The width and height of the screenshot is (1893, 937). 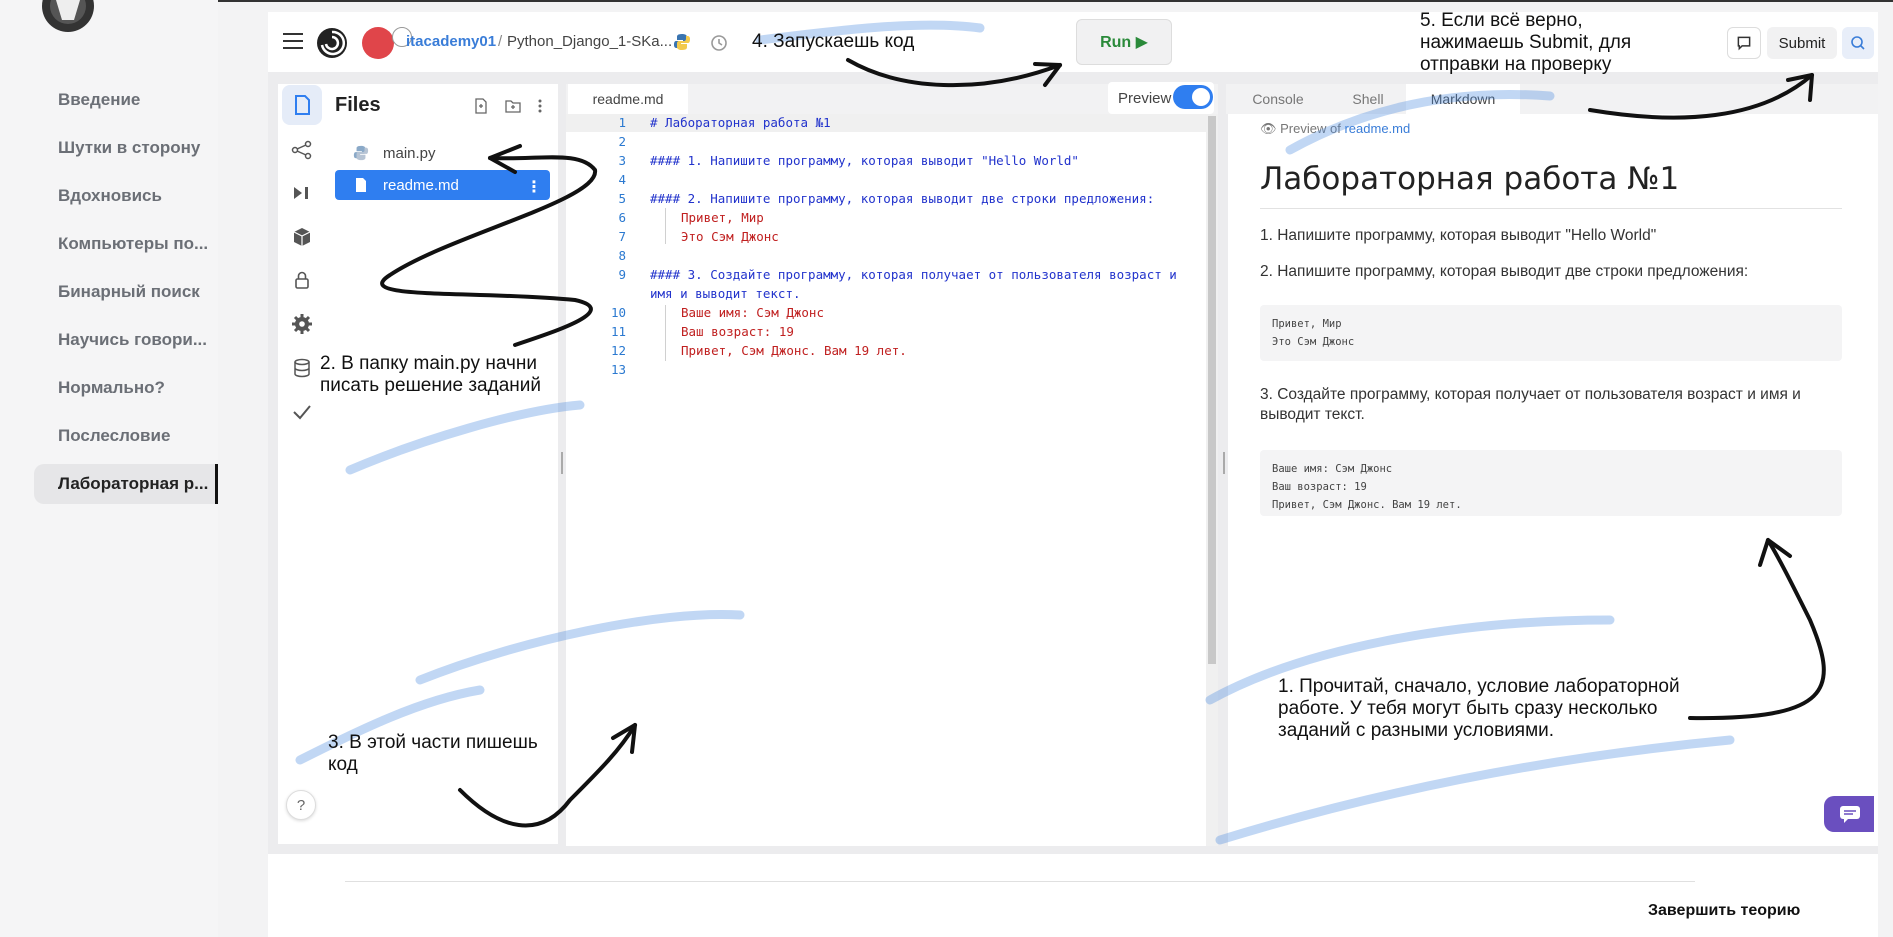 I want to click on code-line: имя и выводит текст., so click(x=725, y=293).